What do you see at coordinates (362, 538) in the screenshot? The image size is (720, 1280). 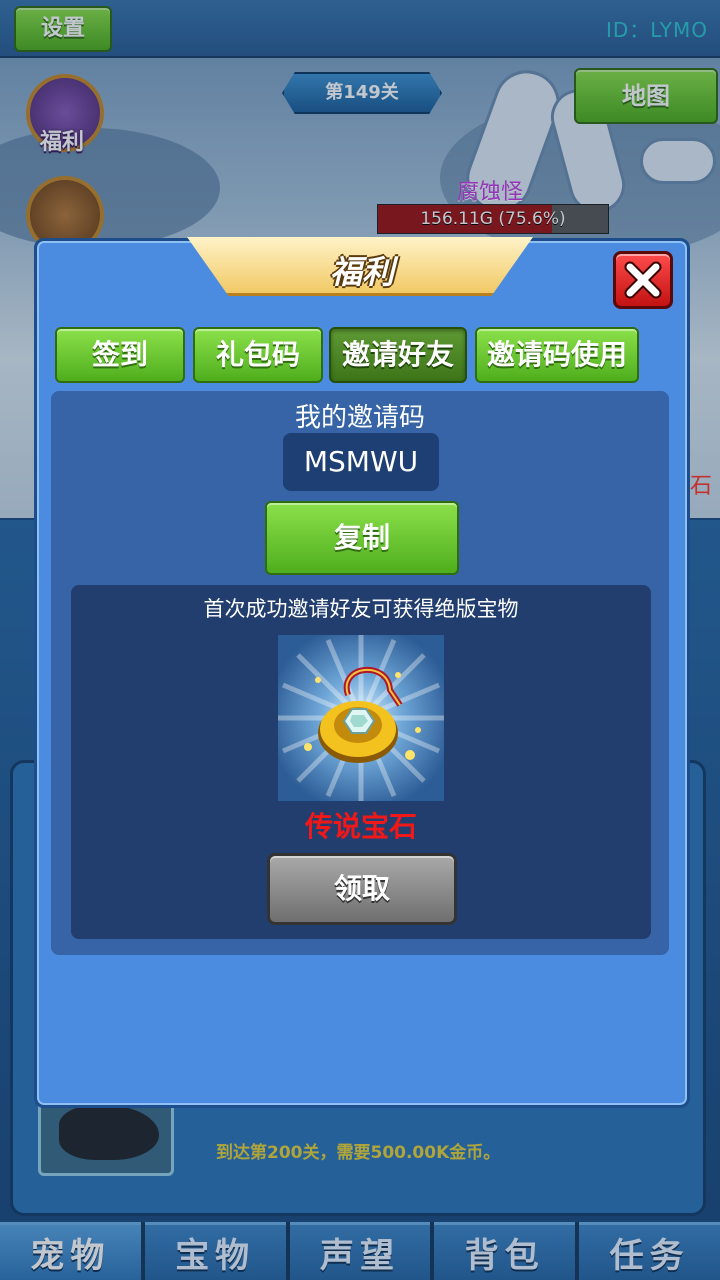 I see `copy-button: 复制` at bounding box center [362, 538].